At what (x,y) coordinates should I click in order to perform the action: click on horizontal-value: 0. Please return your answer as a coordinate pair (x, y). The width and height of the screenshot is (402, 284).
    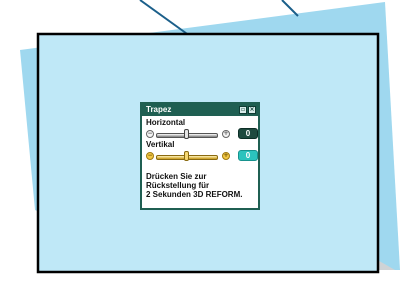
    Looking at the image, I should click on (248, 133).